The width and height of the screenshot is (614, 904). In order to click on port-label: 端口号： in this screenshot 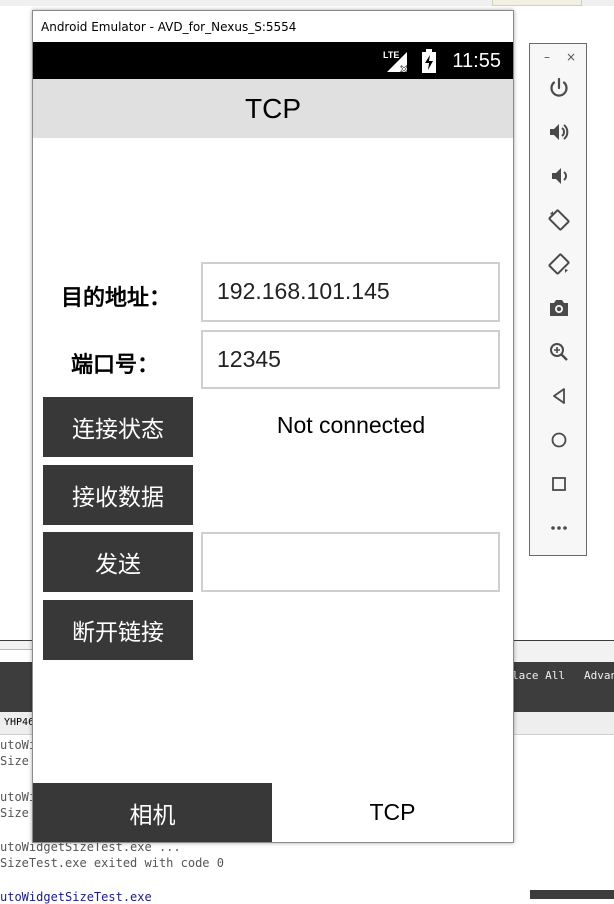, I will do `click(115, 365)`.